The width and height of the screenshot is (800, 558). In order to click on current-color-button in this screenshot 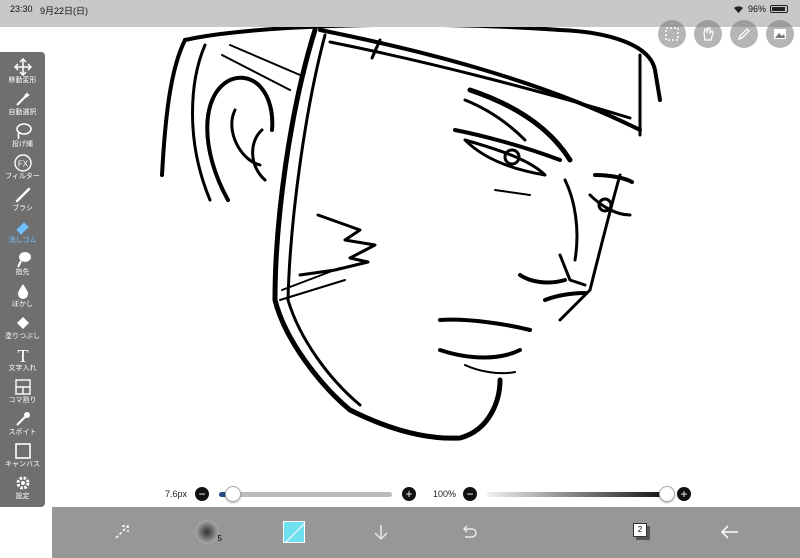, I will do `click(294, 532)`.